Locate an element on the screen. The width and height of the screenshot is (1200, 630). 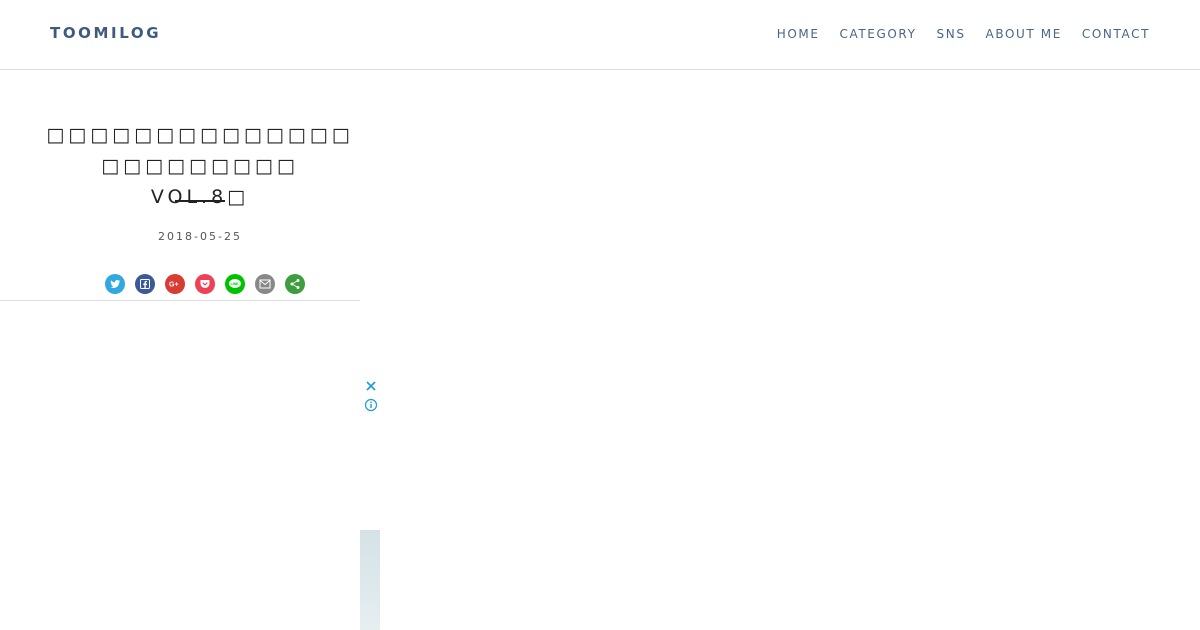
more-icon is located at coordinates (295, 284).